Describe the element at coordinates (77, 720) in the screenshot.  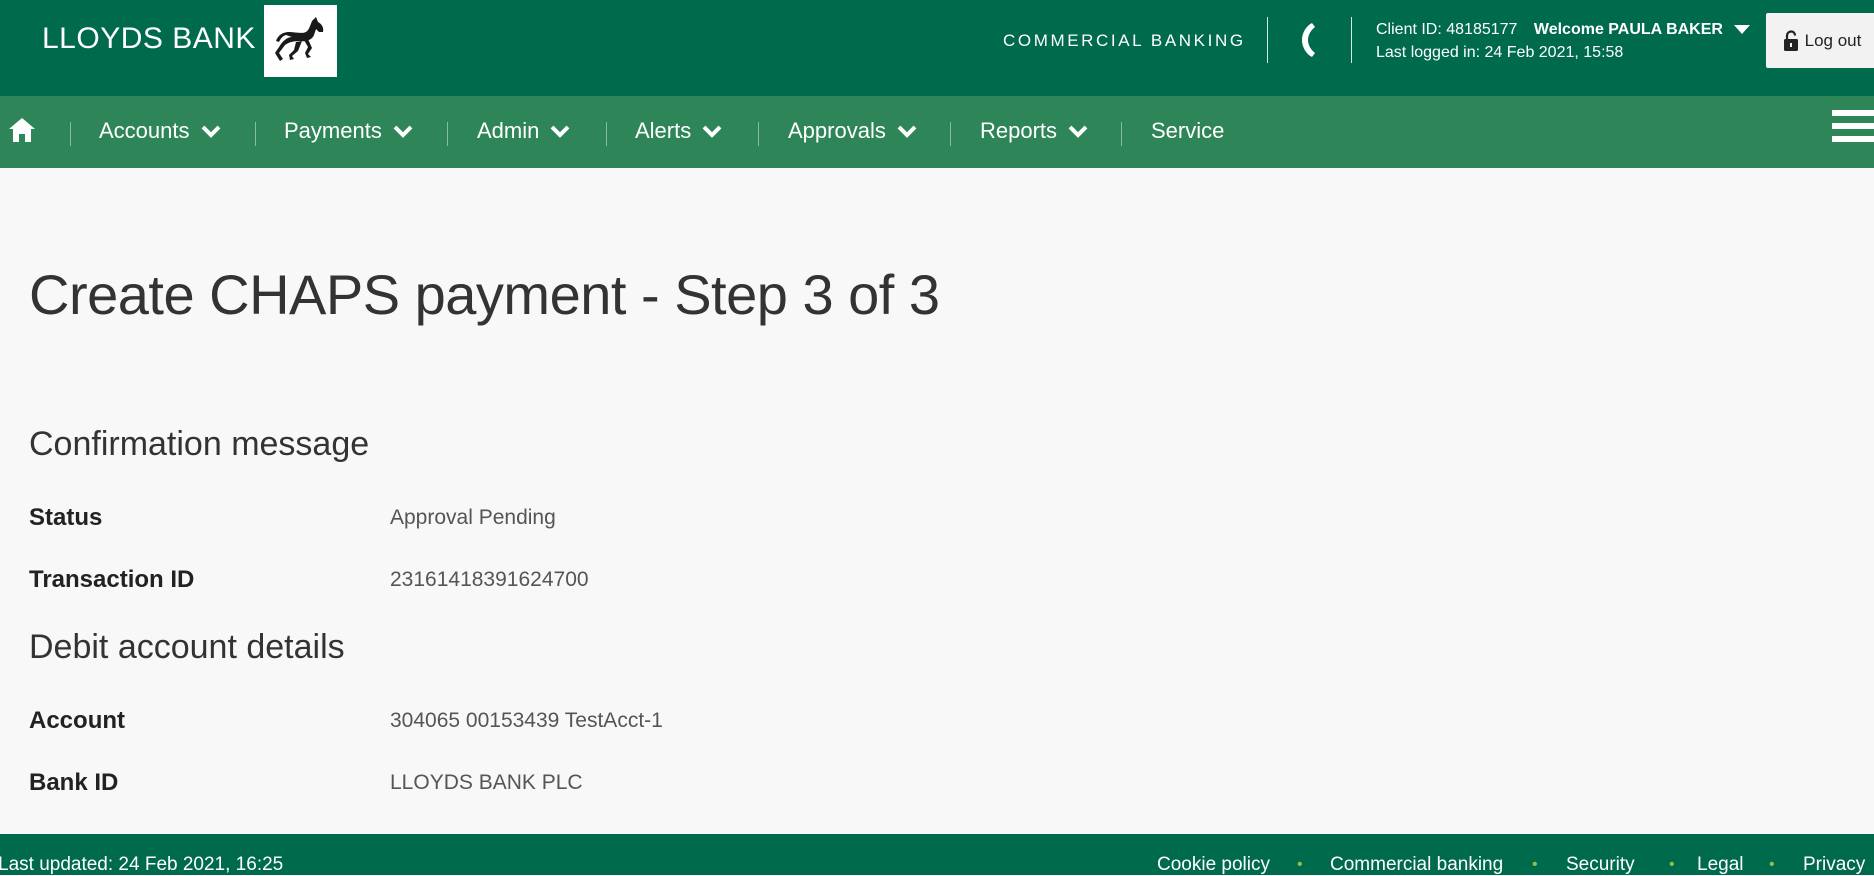
I see `account-label: Account` at that location.